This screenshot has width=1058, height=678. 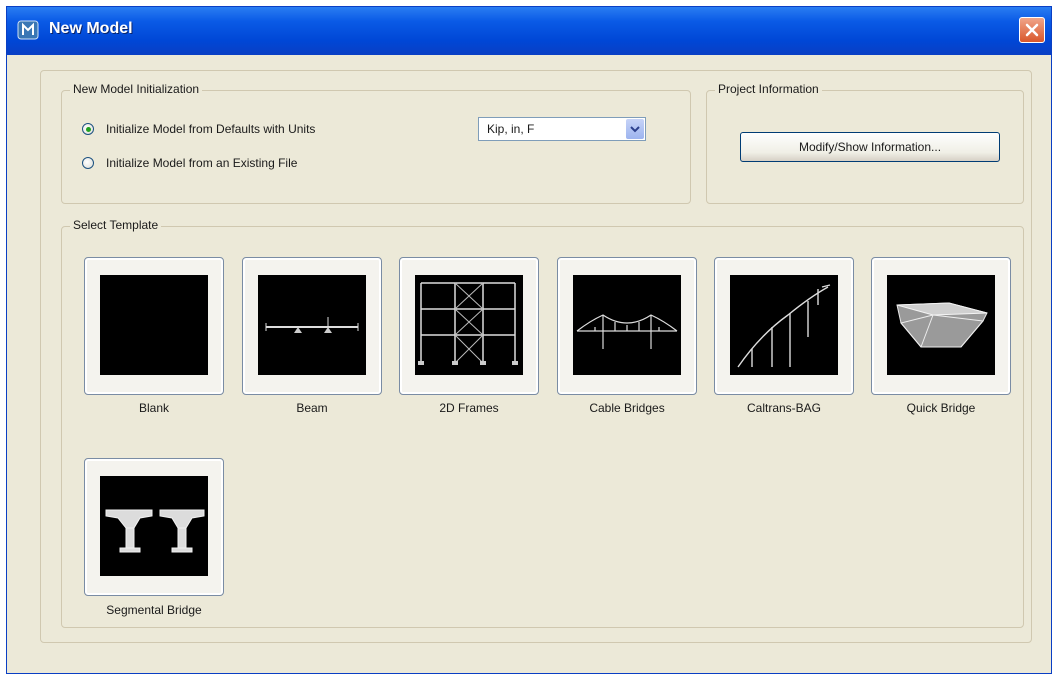 I want to click on title-bar: New Model, so click(x=529, y=31).